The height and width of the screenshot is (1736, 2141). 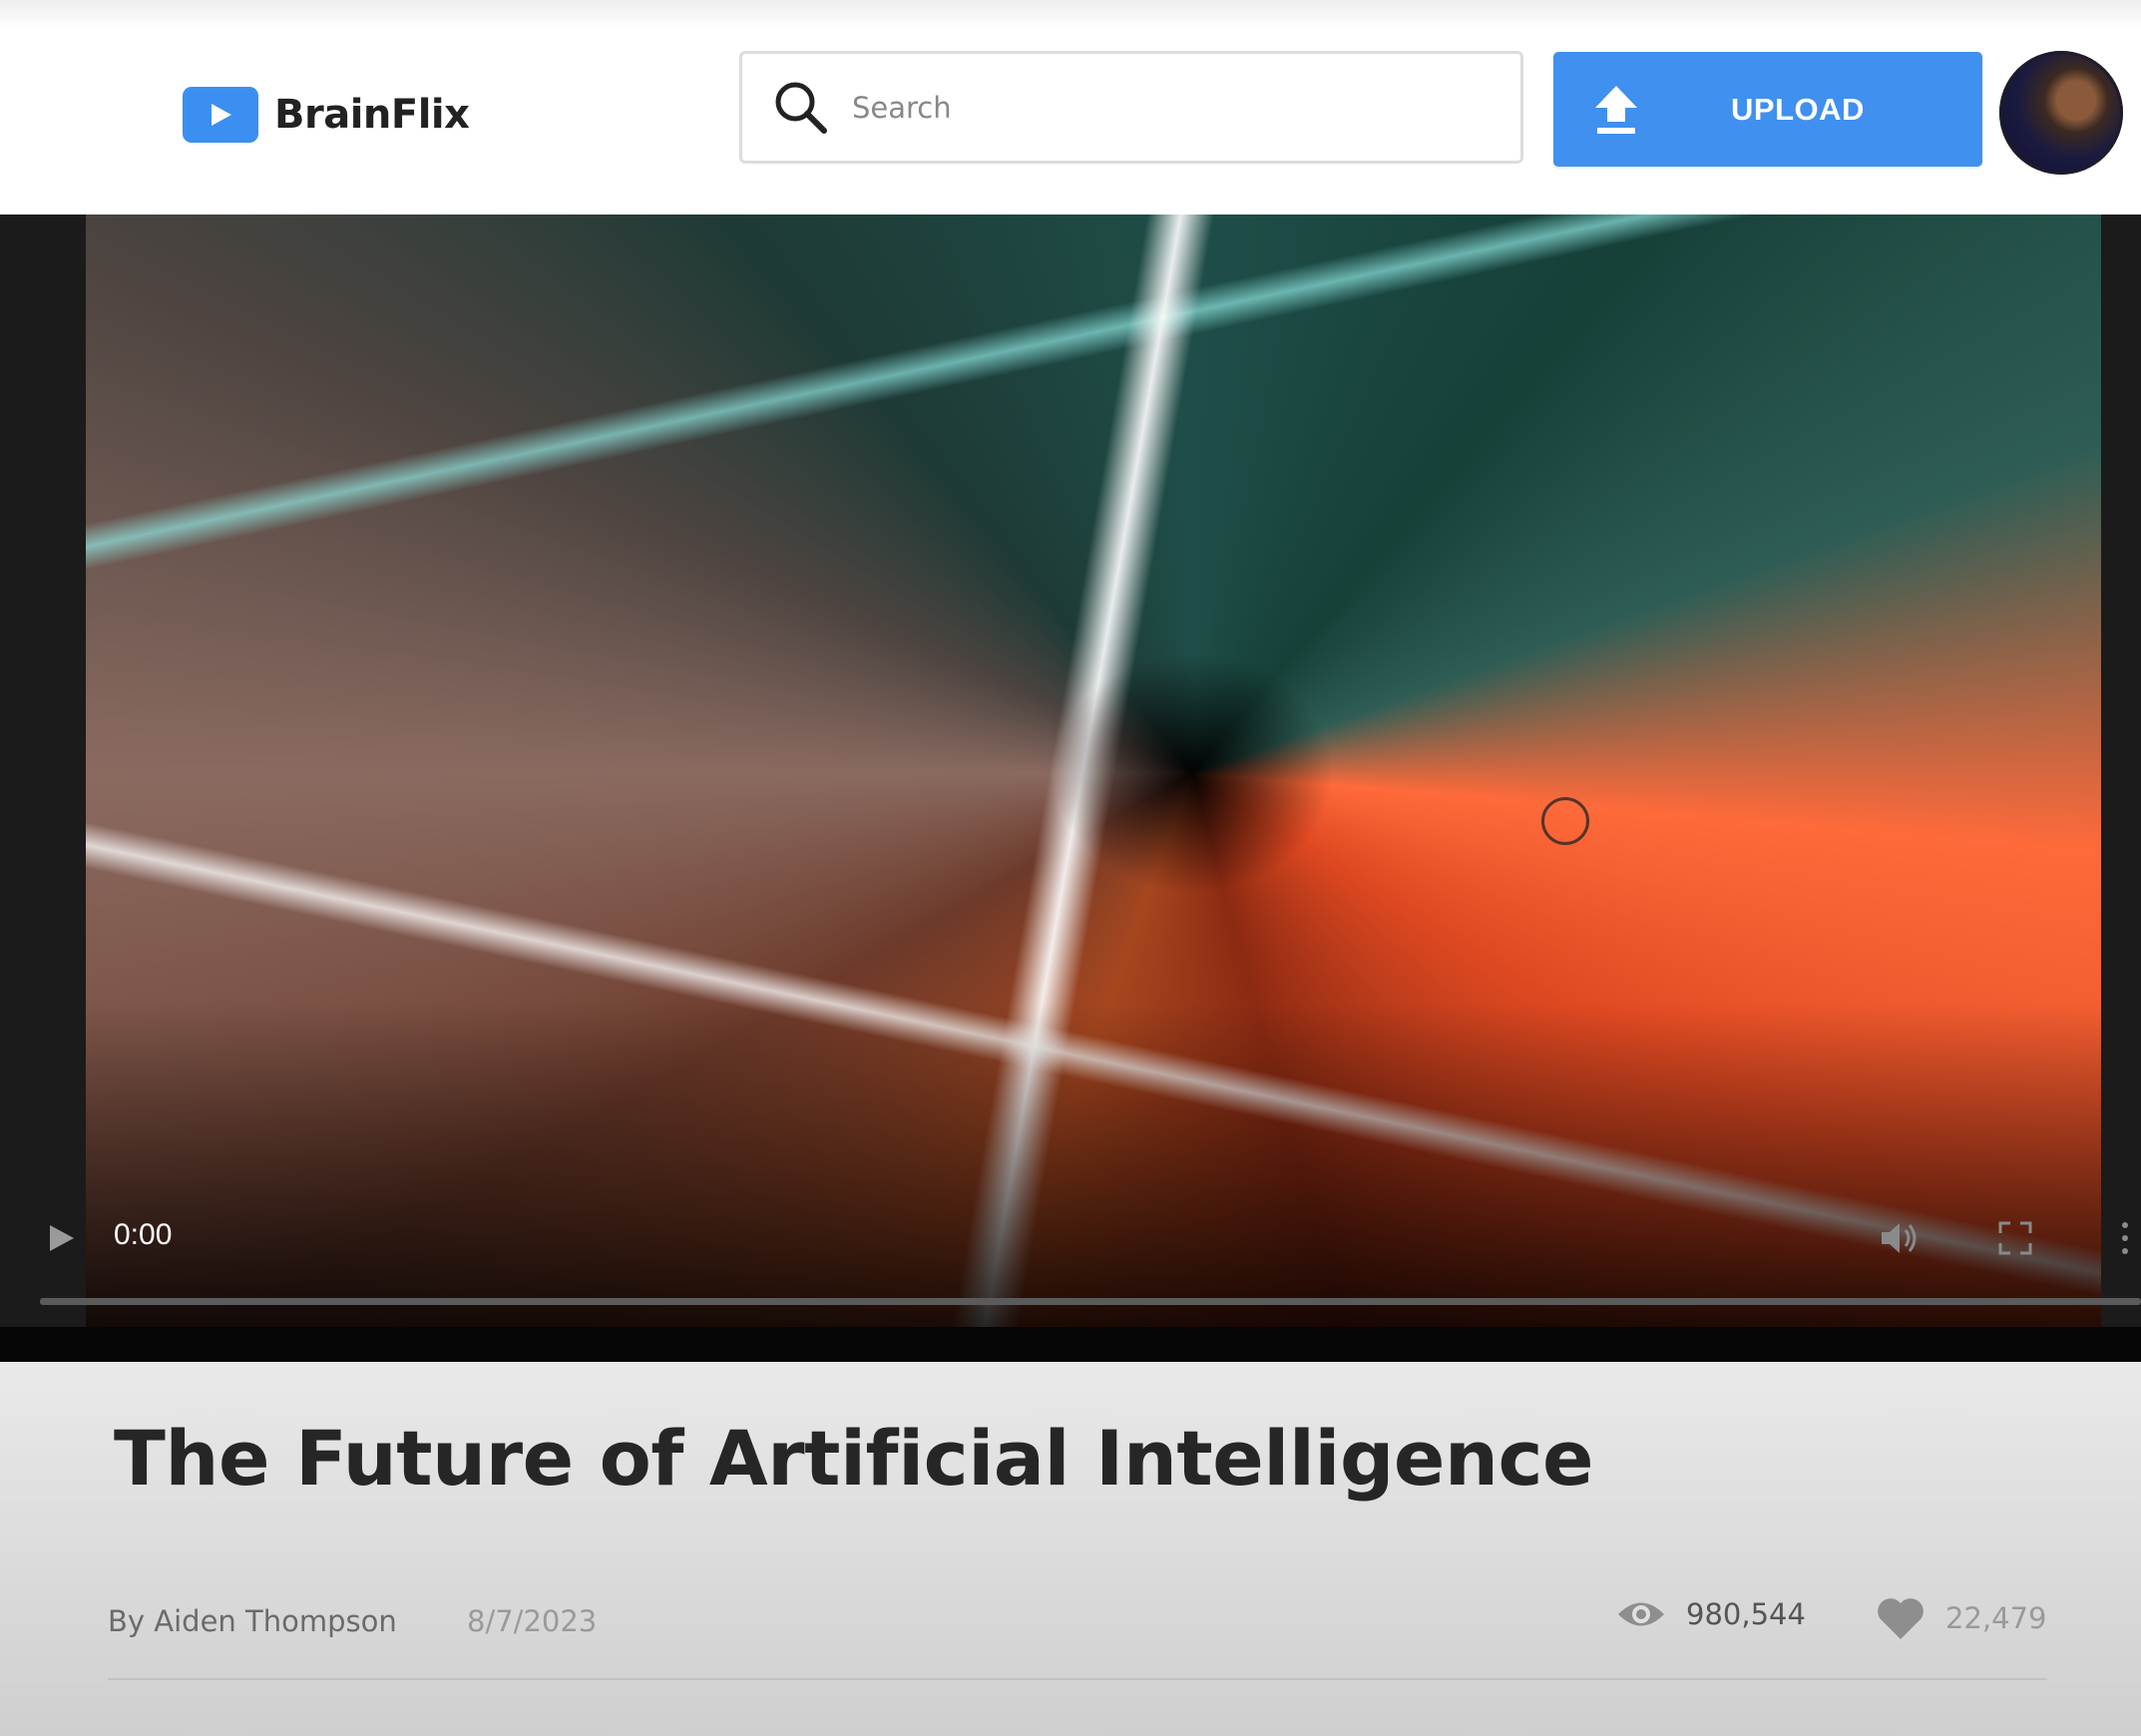 What do you see at coordinates (1171, 107) in the screenshot?
I see `search-input` at bounding box center [1171, 107].